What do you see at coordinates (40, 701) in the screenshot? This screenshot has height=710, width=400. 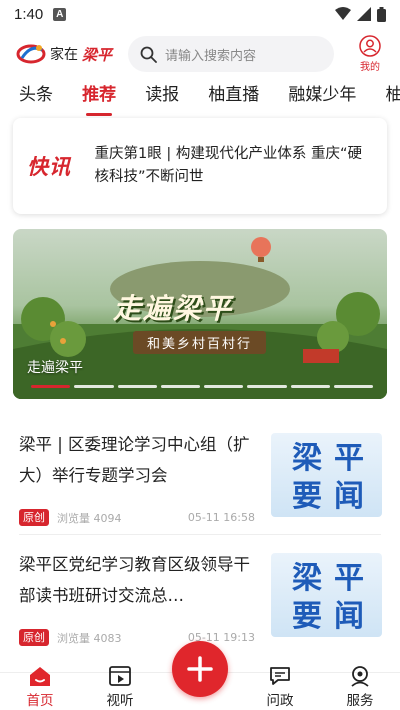 I see `nav-home-label: 首页` at bounding box center [40, 701].